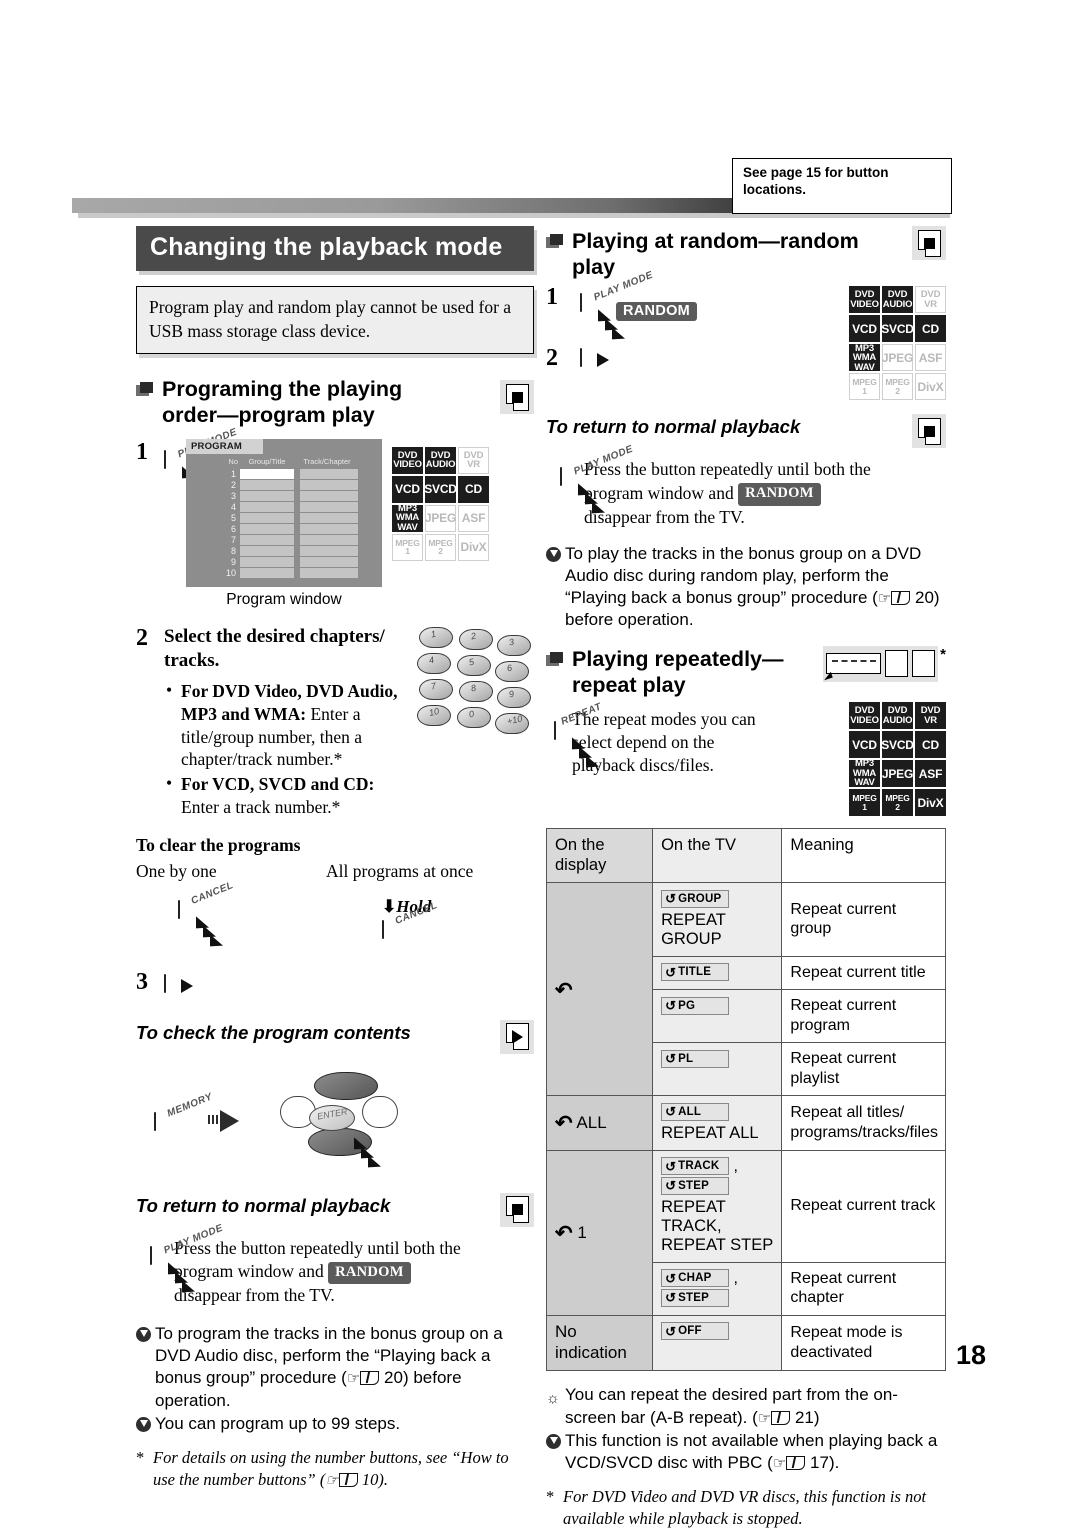 Image resolution: width=1080 pixels, height=1528 pixels. What do you see at coordinates (517, 1037) in the screenshot?
I see `sheet-icon` at bounding box center [517, 1037].